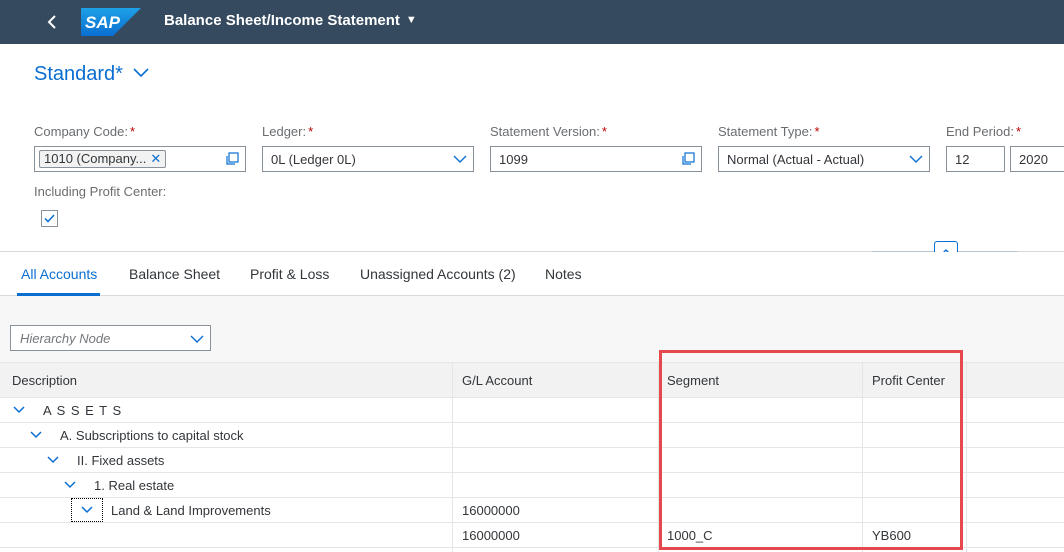  Describe the element at coordinates (796, 159) in the screenshot. I see `statement-type-value: Normal (Actual - Actual)` at that location.